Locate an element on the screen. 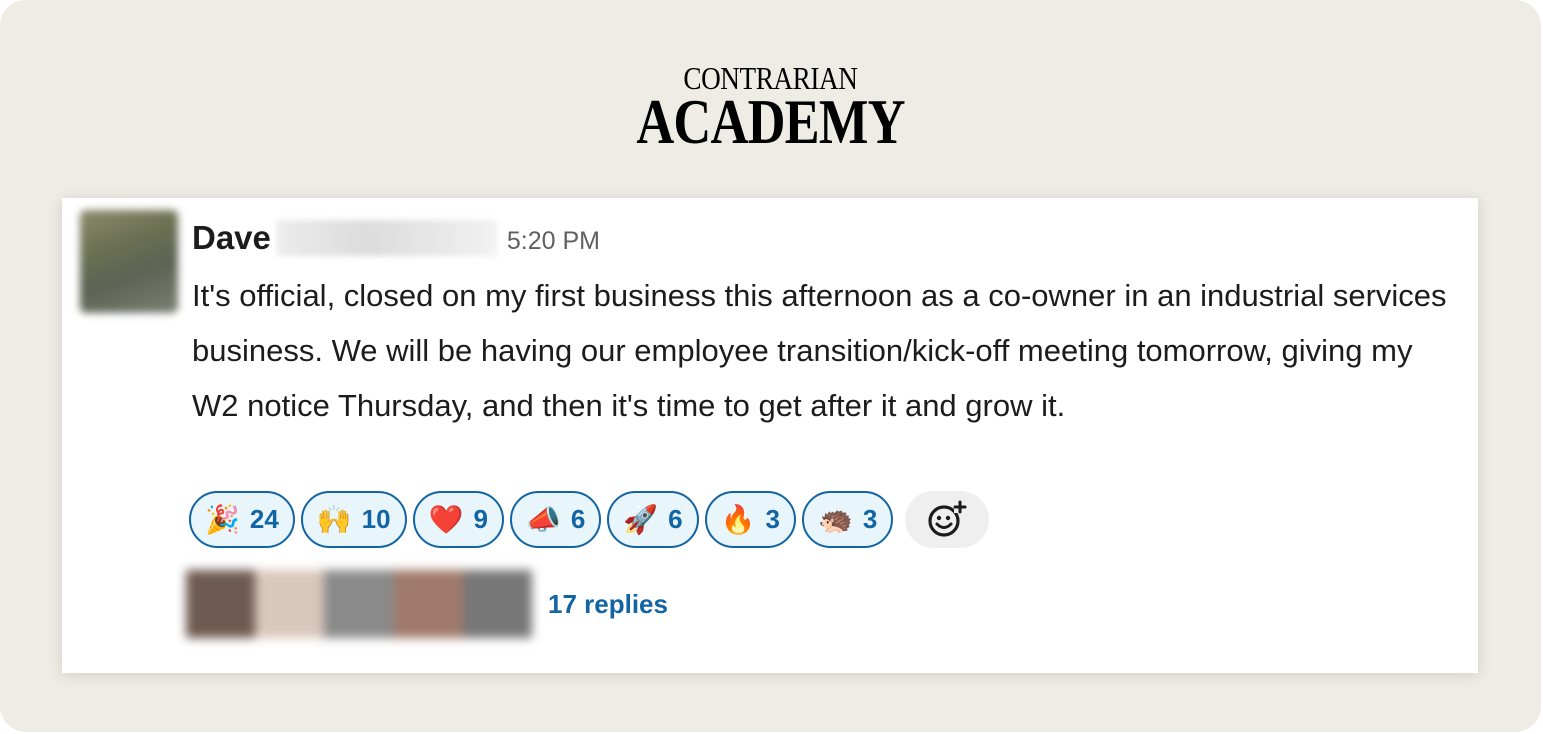  redacted-surname is located at coordinates (386, 238).